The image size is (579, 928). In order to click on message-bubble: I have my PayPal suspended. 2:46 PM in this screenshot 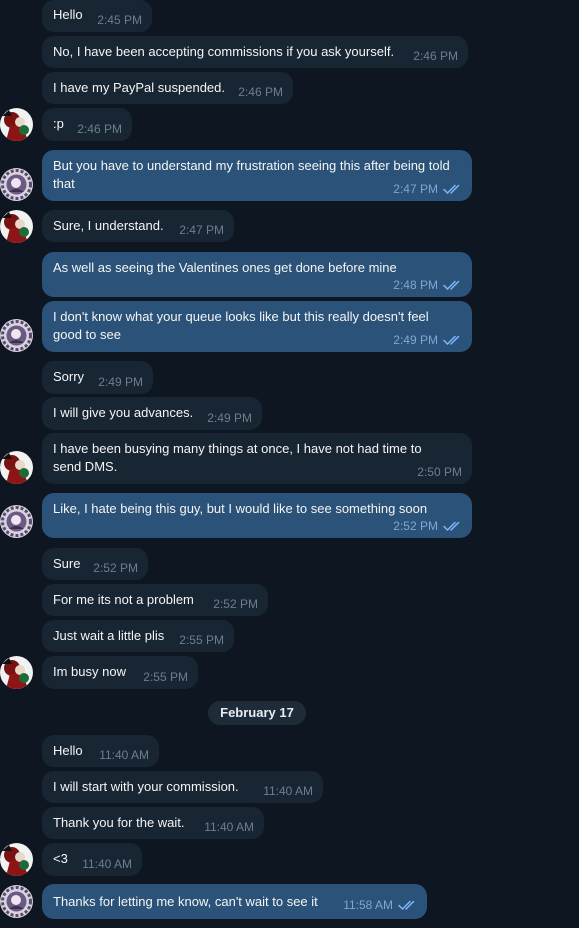, I will do `click(167, 88)`.